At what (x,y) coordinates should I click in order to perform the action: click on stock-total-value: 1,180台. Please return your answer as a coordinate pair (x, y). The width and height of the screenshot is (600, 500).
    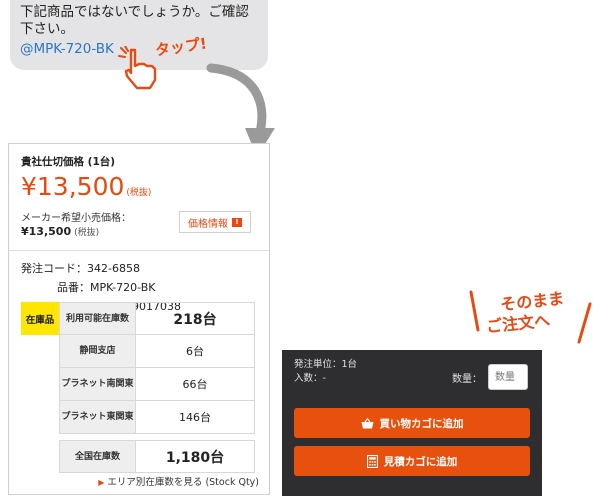
    Looking at the image, I should click on (195, 456).